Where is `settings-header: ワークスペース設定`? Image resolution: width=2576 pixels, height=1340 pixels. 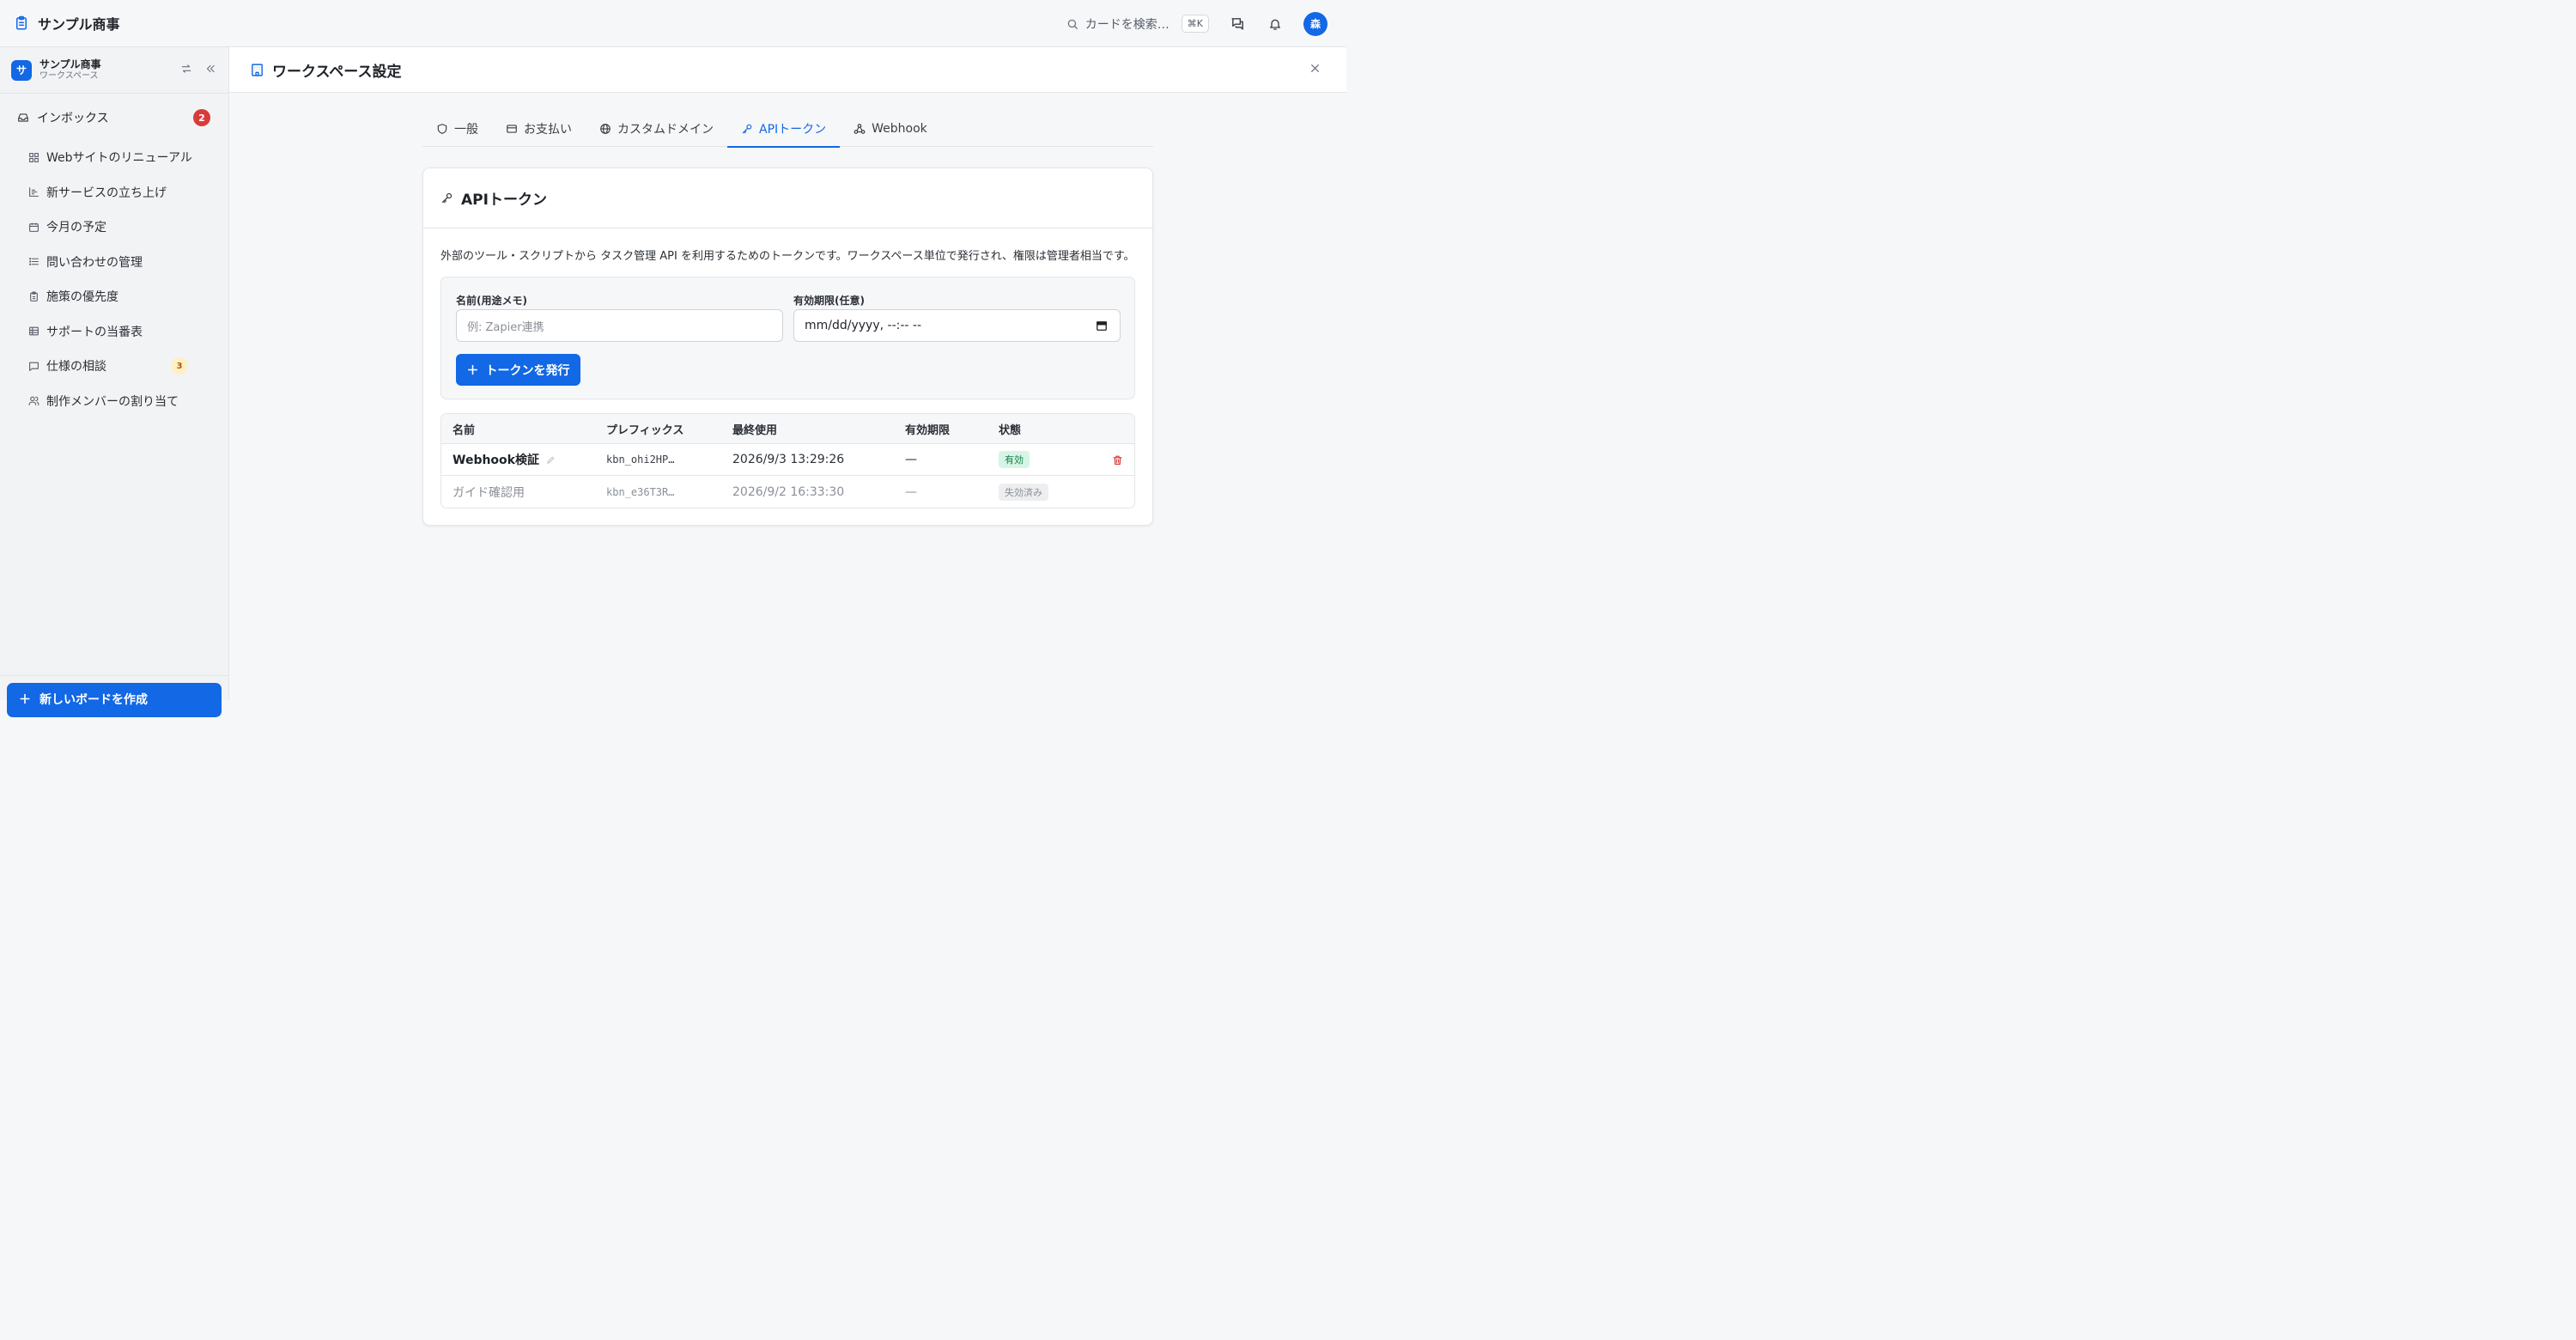 settings-header: ワークスペース設定 is located at coordinates (788, 70).